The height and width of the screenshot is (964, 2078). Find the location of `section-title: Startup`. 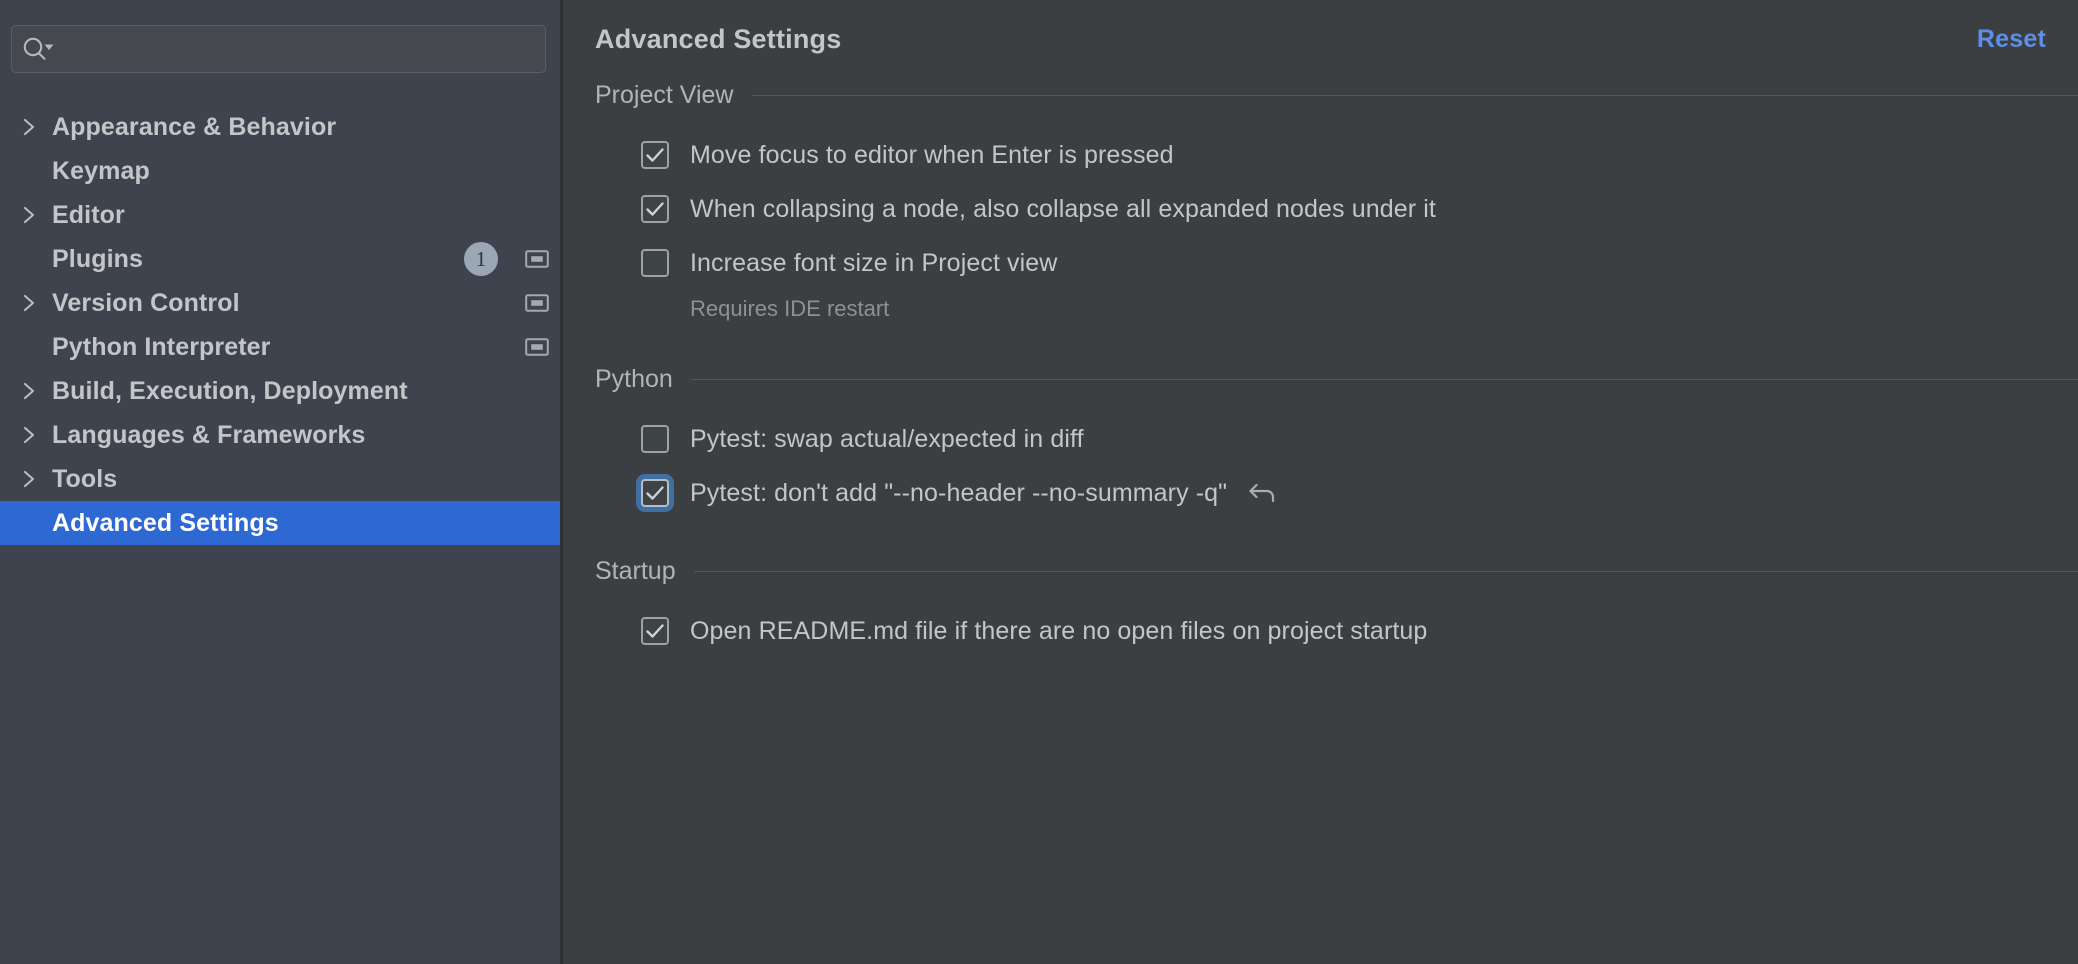

section-title: Startup is located at coordinates (635, 570).